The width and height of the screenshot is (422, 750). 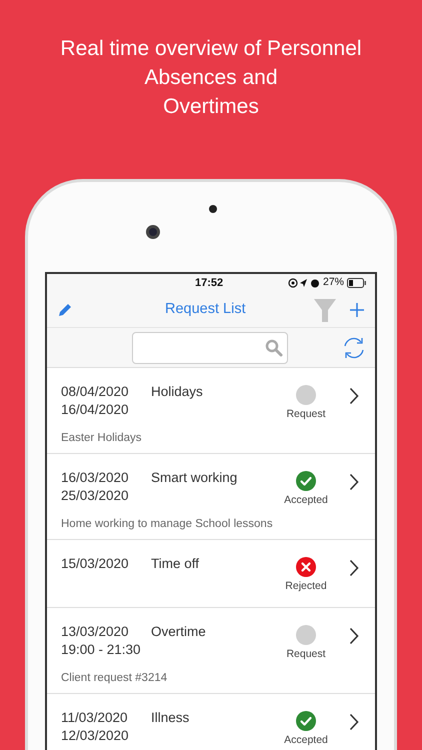 What do you see at coordinates (95, 496) in the screenshot?
I see `end-date: 25/03/2020` at bounding box center [95, 496].